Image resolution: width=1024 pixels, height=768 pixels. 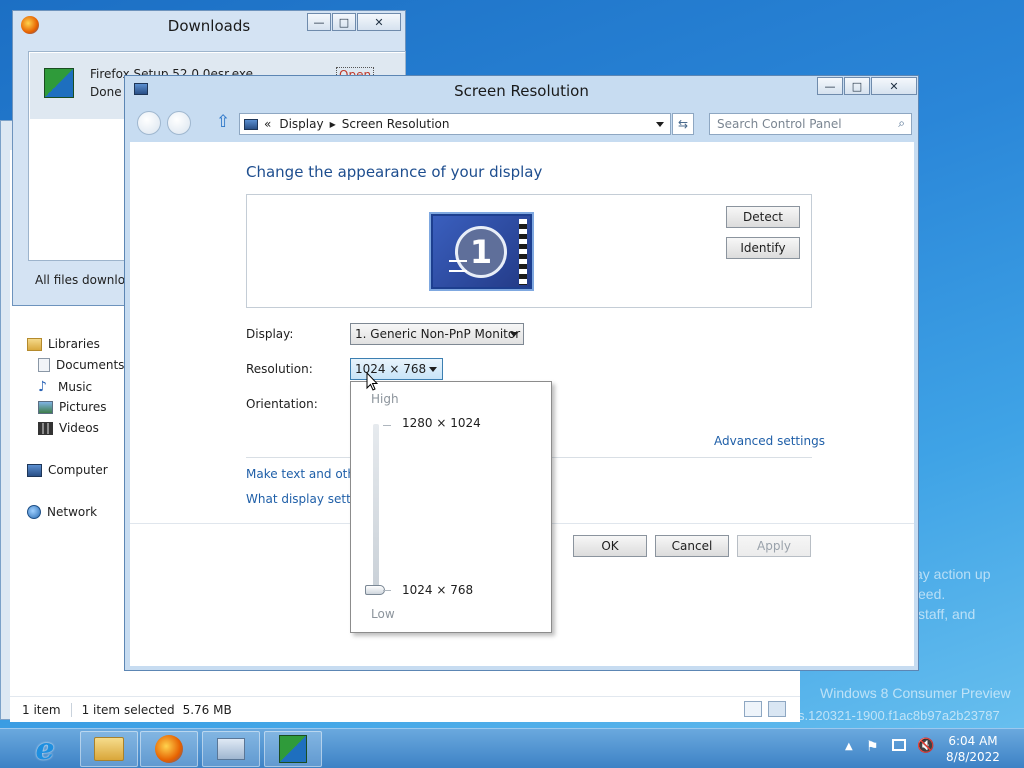 I want to click on ok-button: OK, so click(x=610, y=546).